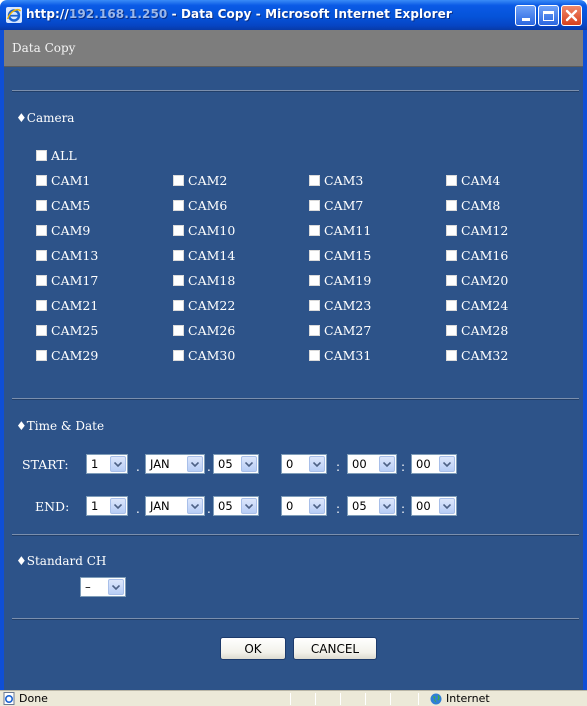 This screenshot has height=706, width=587. I want to click on camera-checkbox-cam14: CAM14, so click(204, 255).